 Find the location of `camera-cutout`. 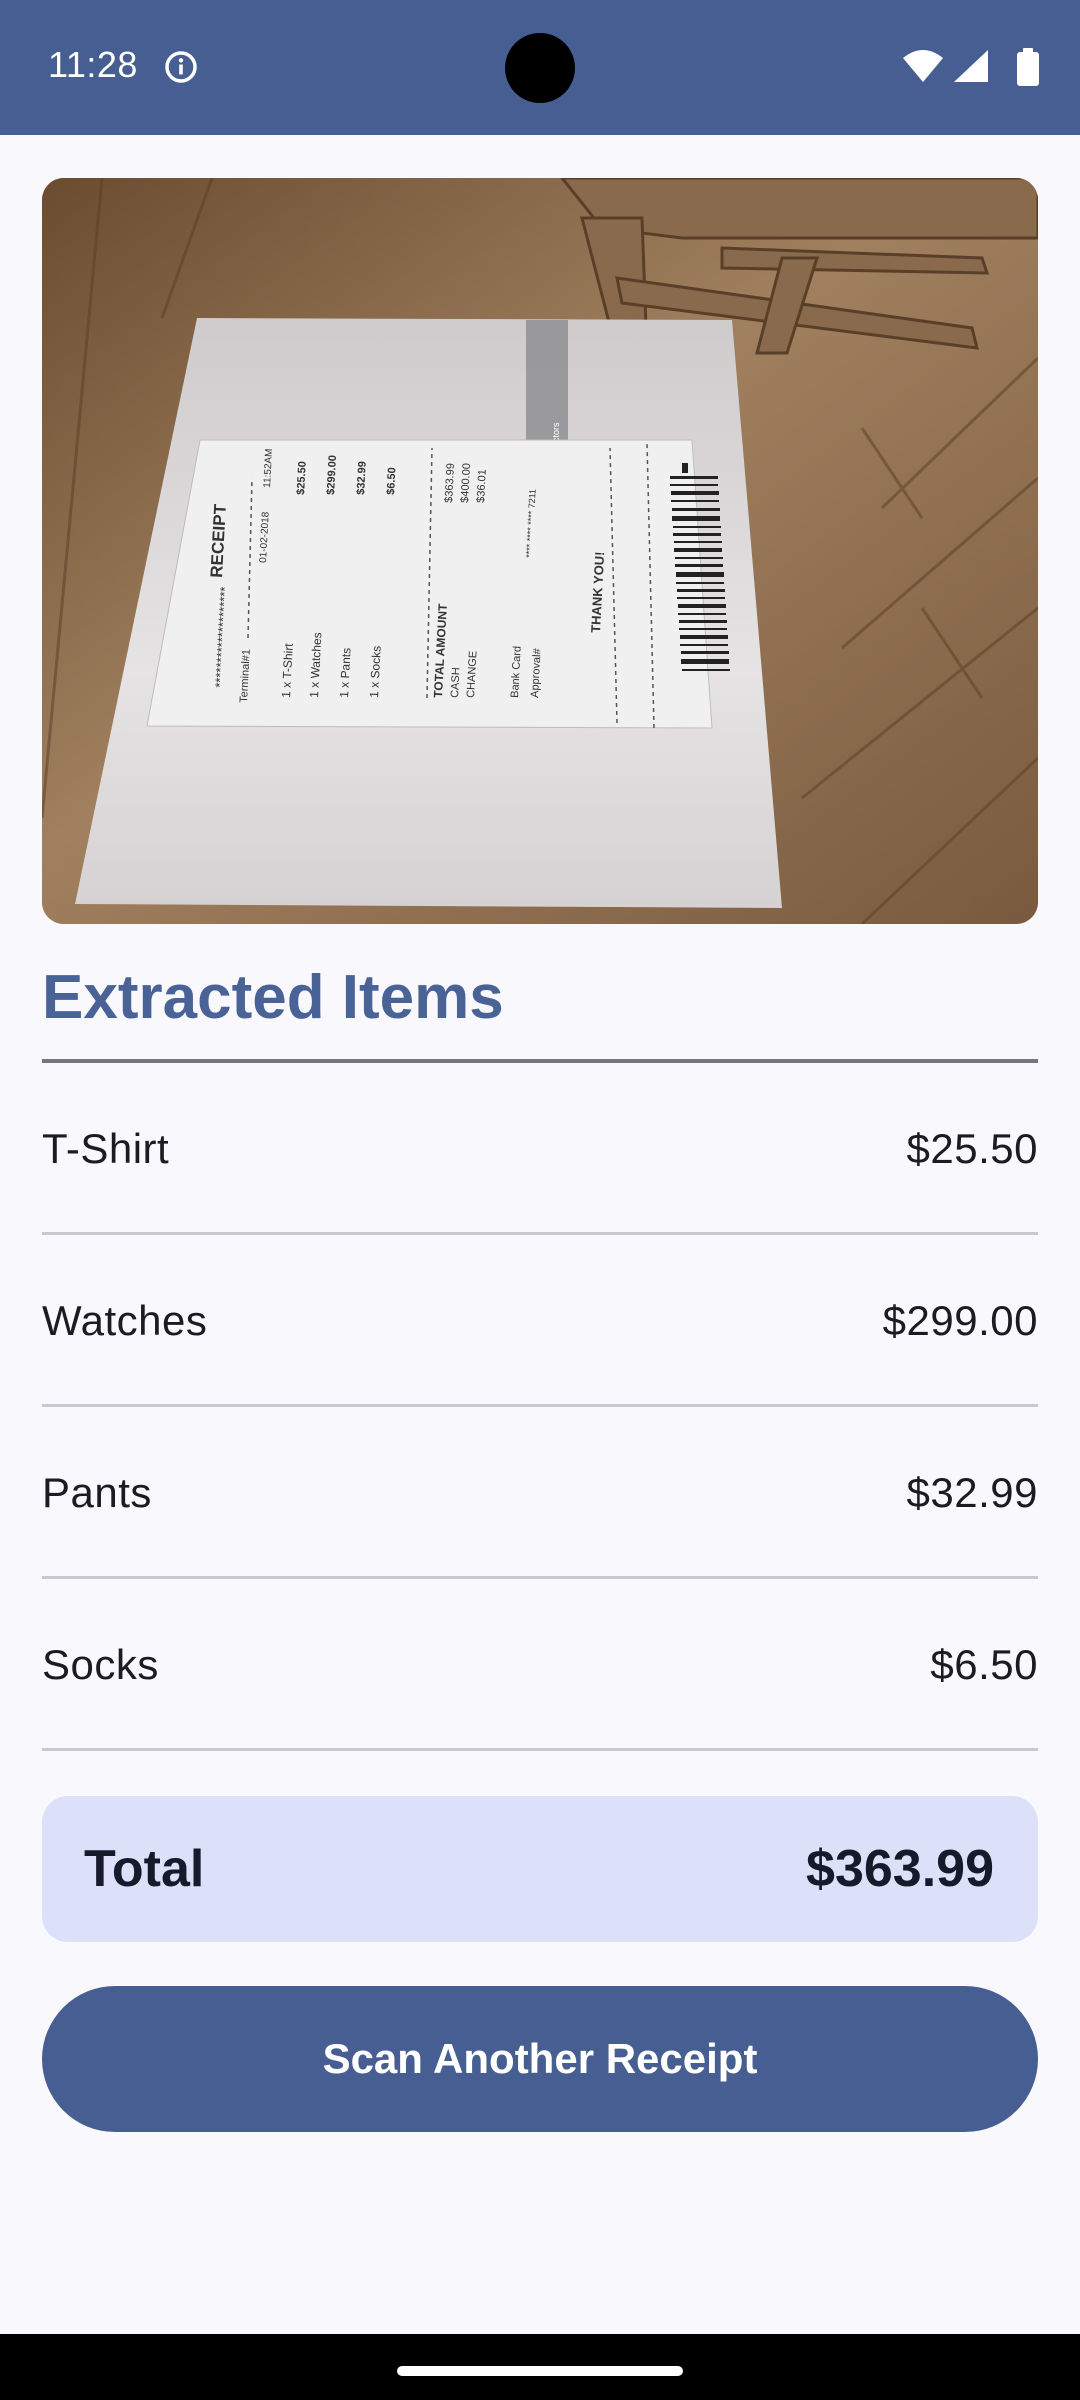

camera-cutout is located at coordinates (540, 68).